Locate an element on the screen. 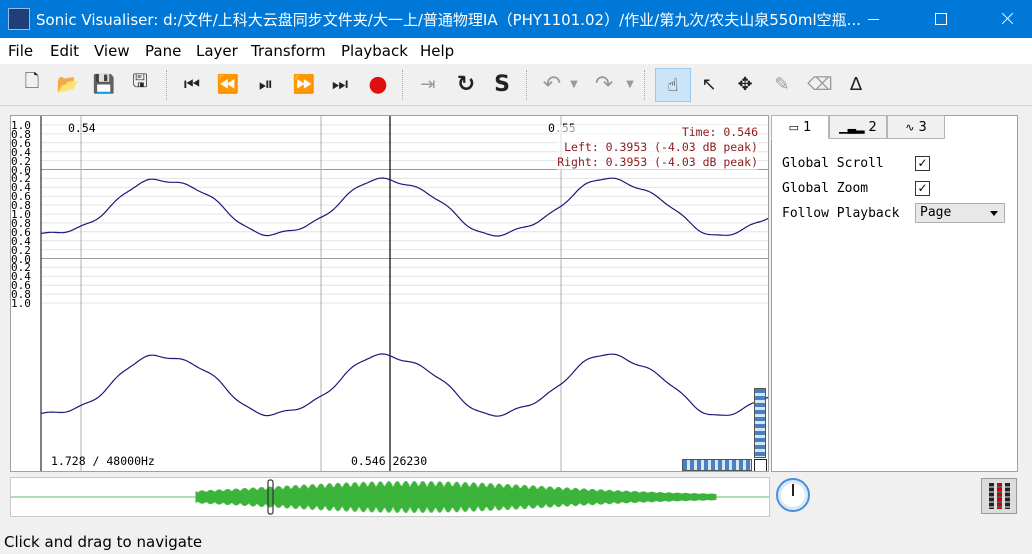 The width and height of the screenshot is (1032, 554). erase-tool-icon: ⌫ is located at coordinates (820, 84).